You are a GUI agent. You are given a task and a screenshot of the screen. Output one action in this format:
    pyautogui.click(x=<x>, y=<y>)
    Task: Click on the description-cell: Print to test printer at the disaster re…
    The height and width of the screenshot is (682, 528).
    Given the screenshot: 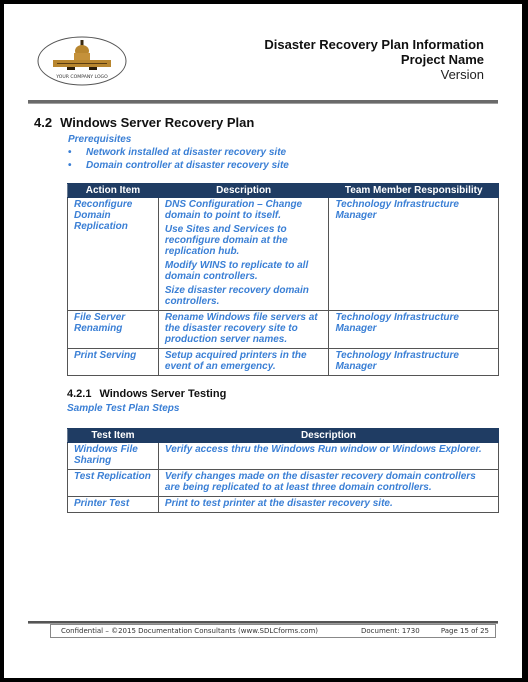 What is the action you would take?
    pyautogui.click(x=328, y=504)
    